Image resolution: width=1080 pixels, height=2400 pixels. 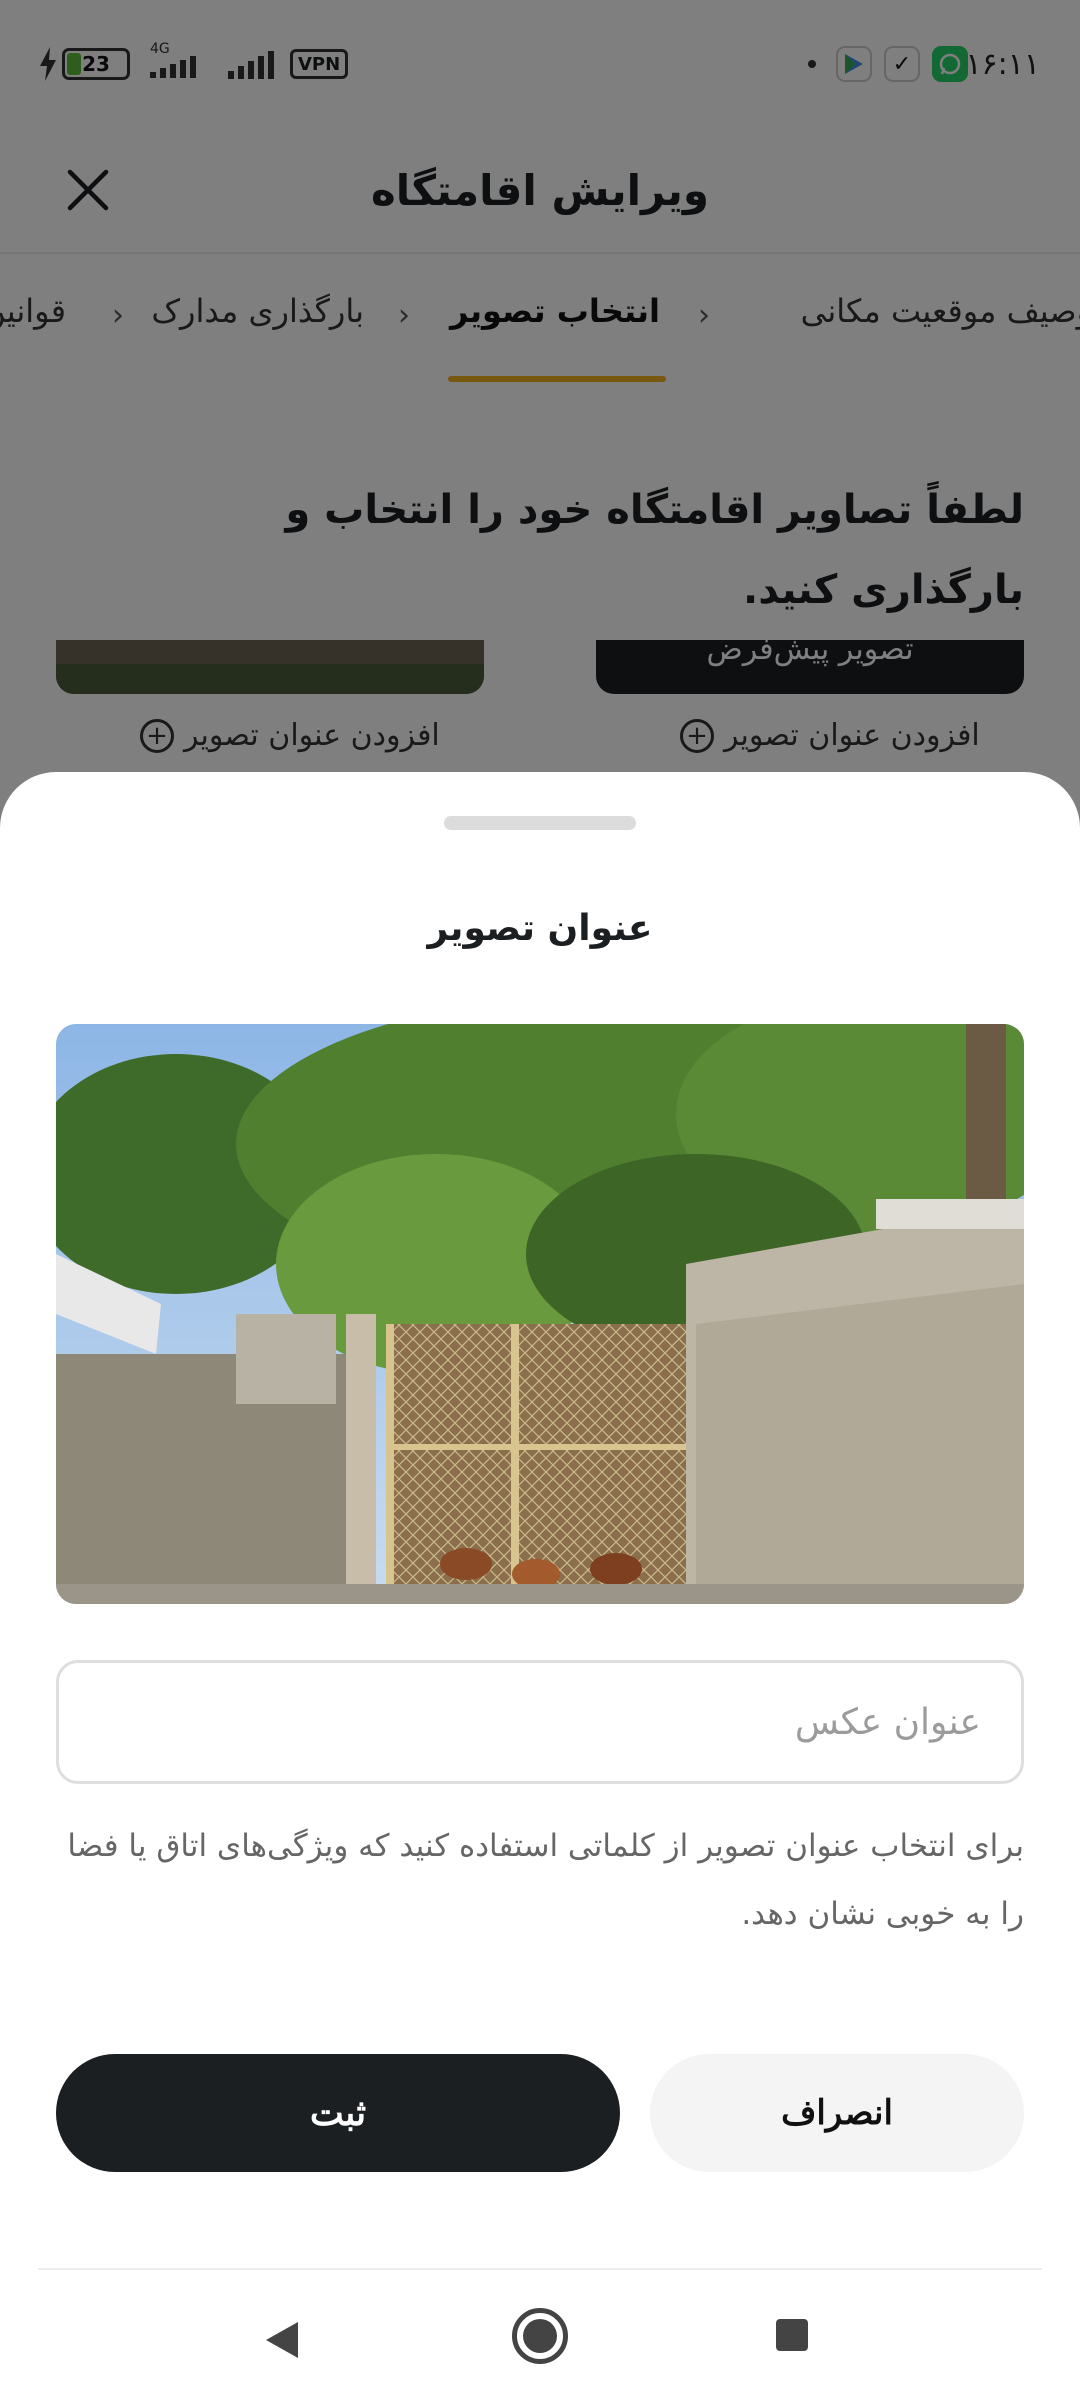 What do you see at coordinates (540, 2269) in the screenshot?
I see `nav-divider` at bounding box center [540, 2269].